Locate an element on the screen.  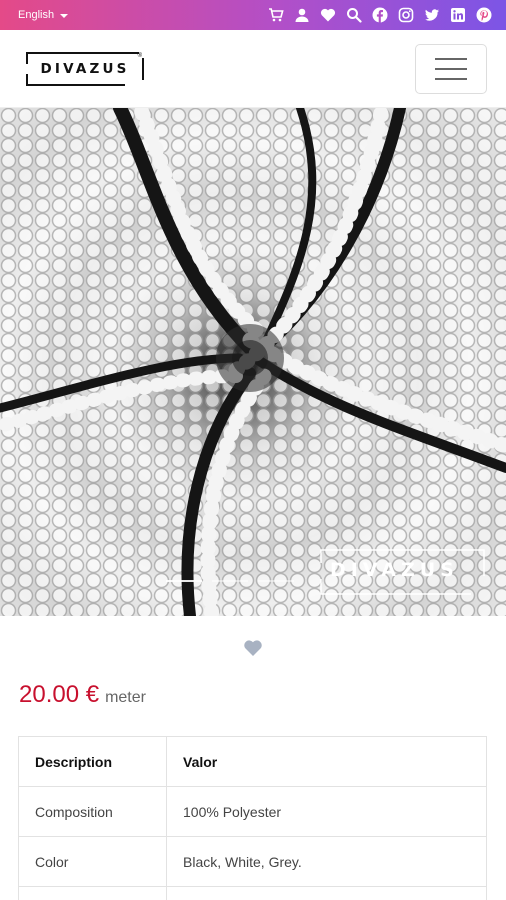
logo-registered-mark: ® is located at coordinates (139, 55).